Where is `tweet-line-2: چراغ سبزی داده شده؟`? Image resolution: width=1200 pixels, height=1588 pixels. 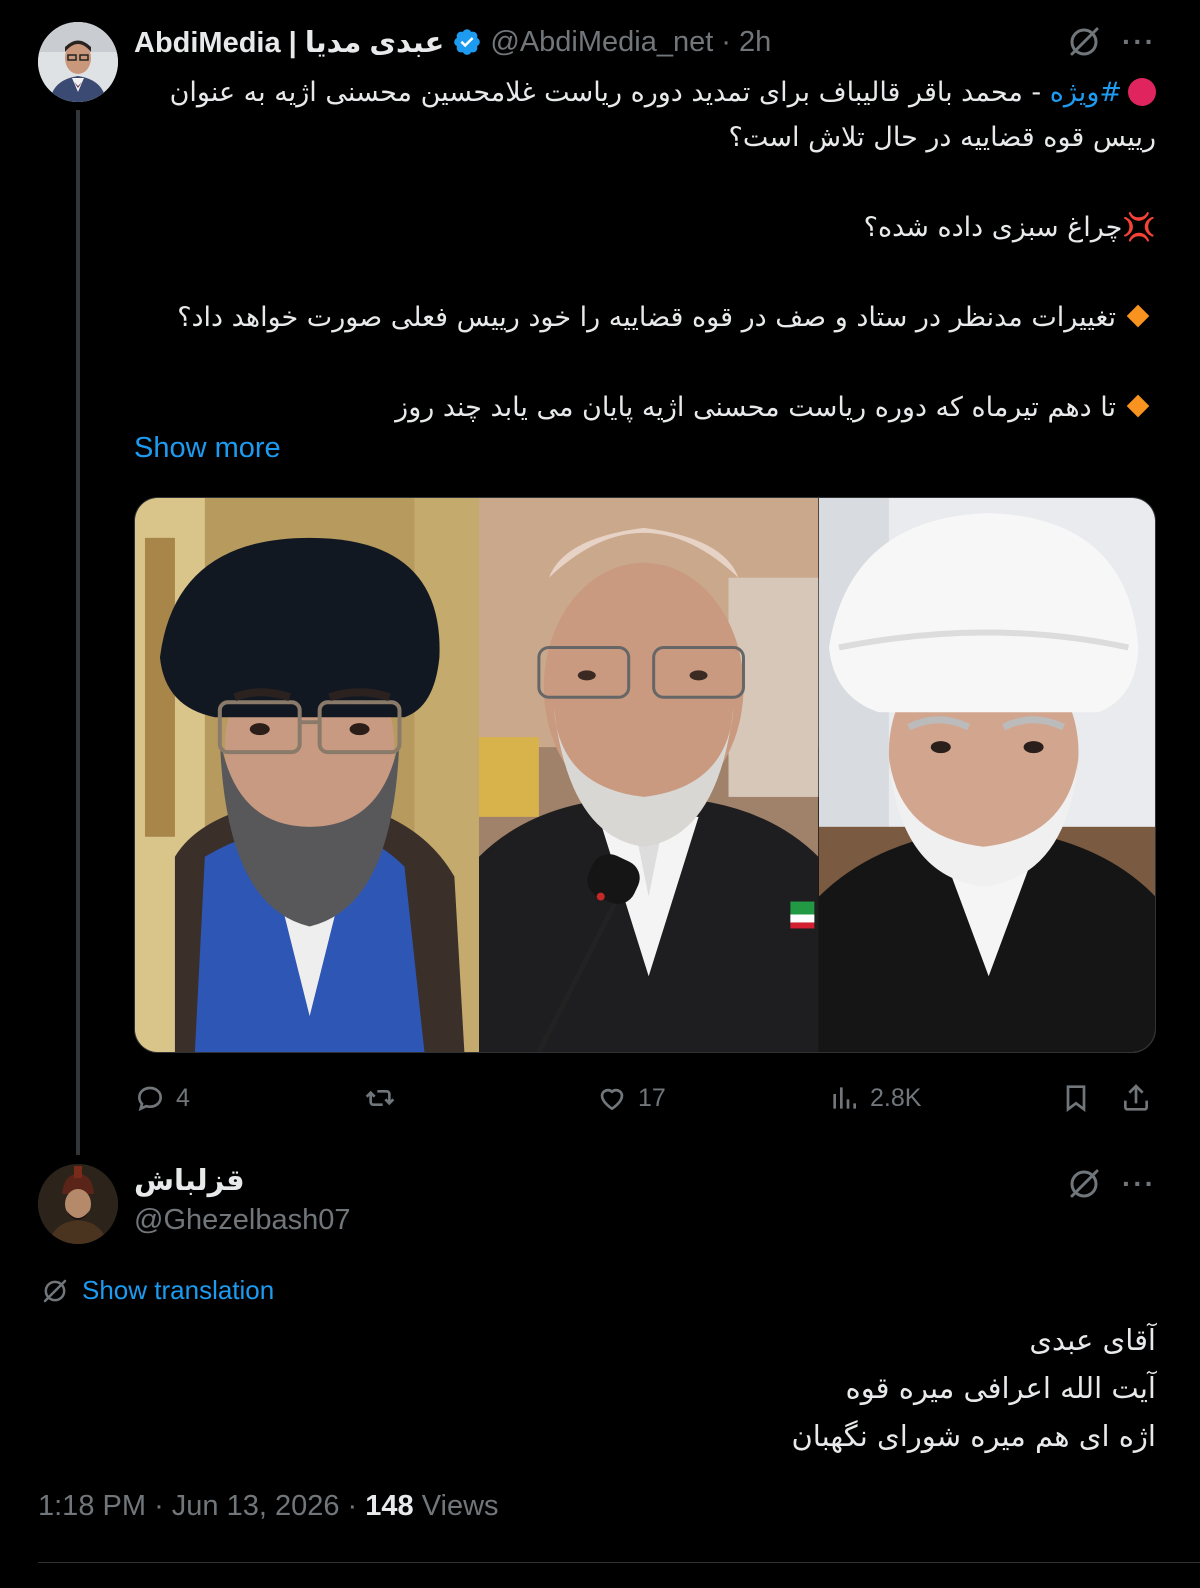 tweet-line-2: چراغ سبزی داده شده؟ is located at coordinates (993, 227).